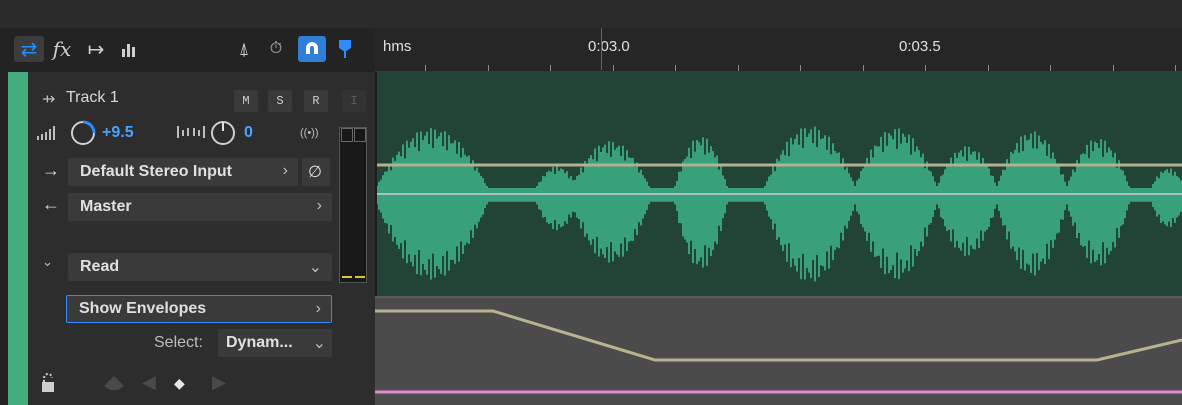 This screenshot has height=405, width=1182. I want to click on output-select-label: Master, so click(106, 206).